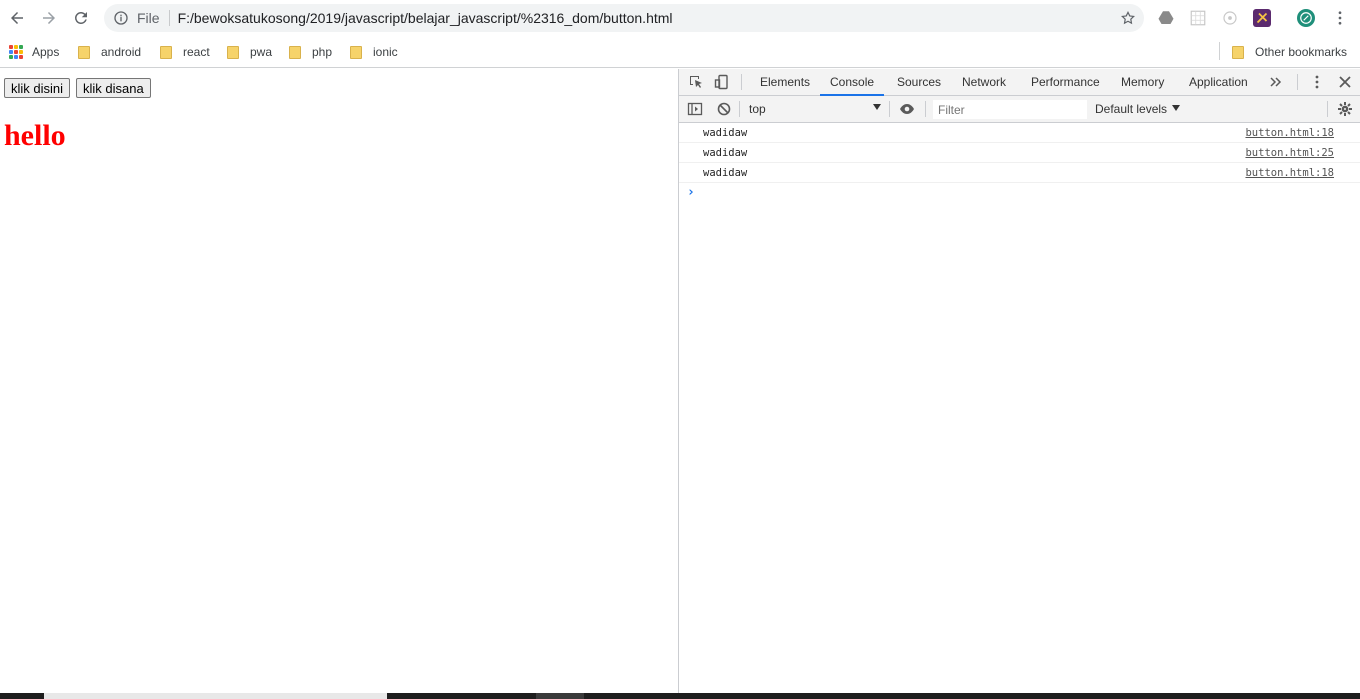 The height and width of the screenshot is (699, 1360). I want to click on clear-console-icon, so click(724, 109).